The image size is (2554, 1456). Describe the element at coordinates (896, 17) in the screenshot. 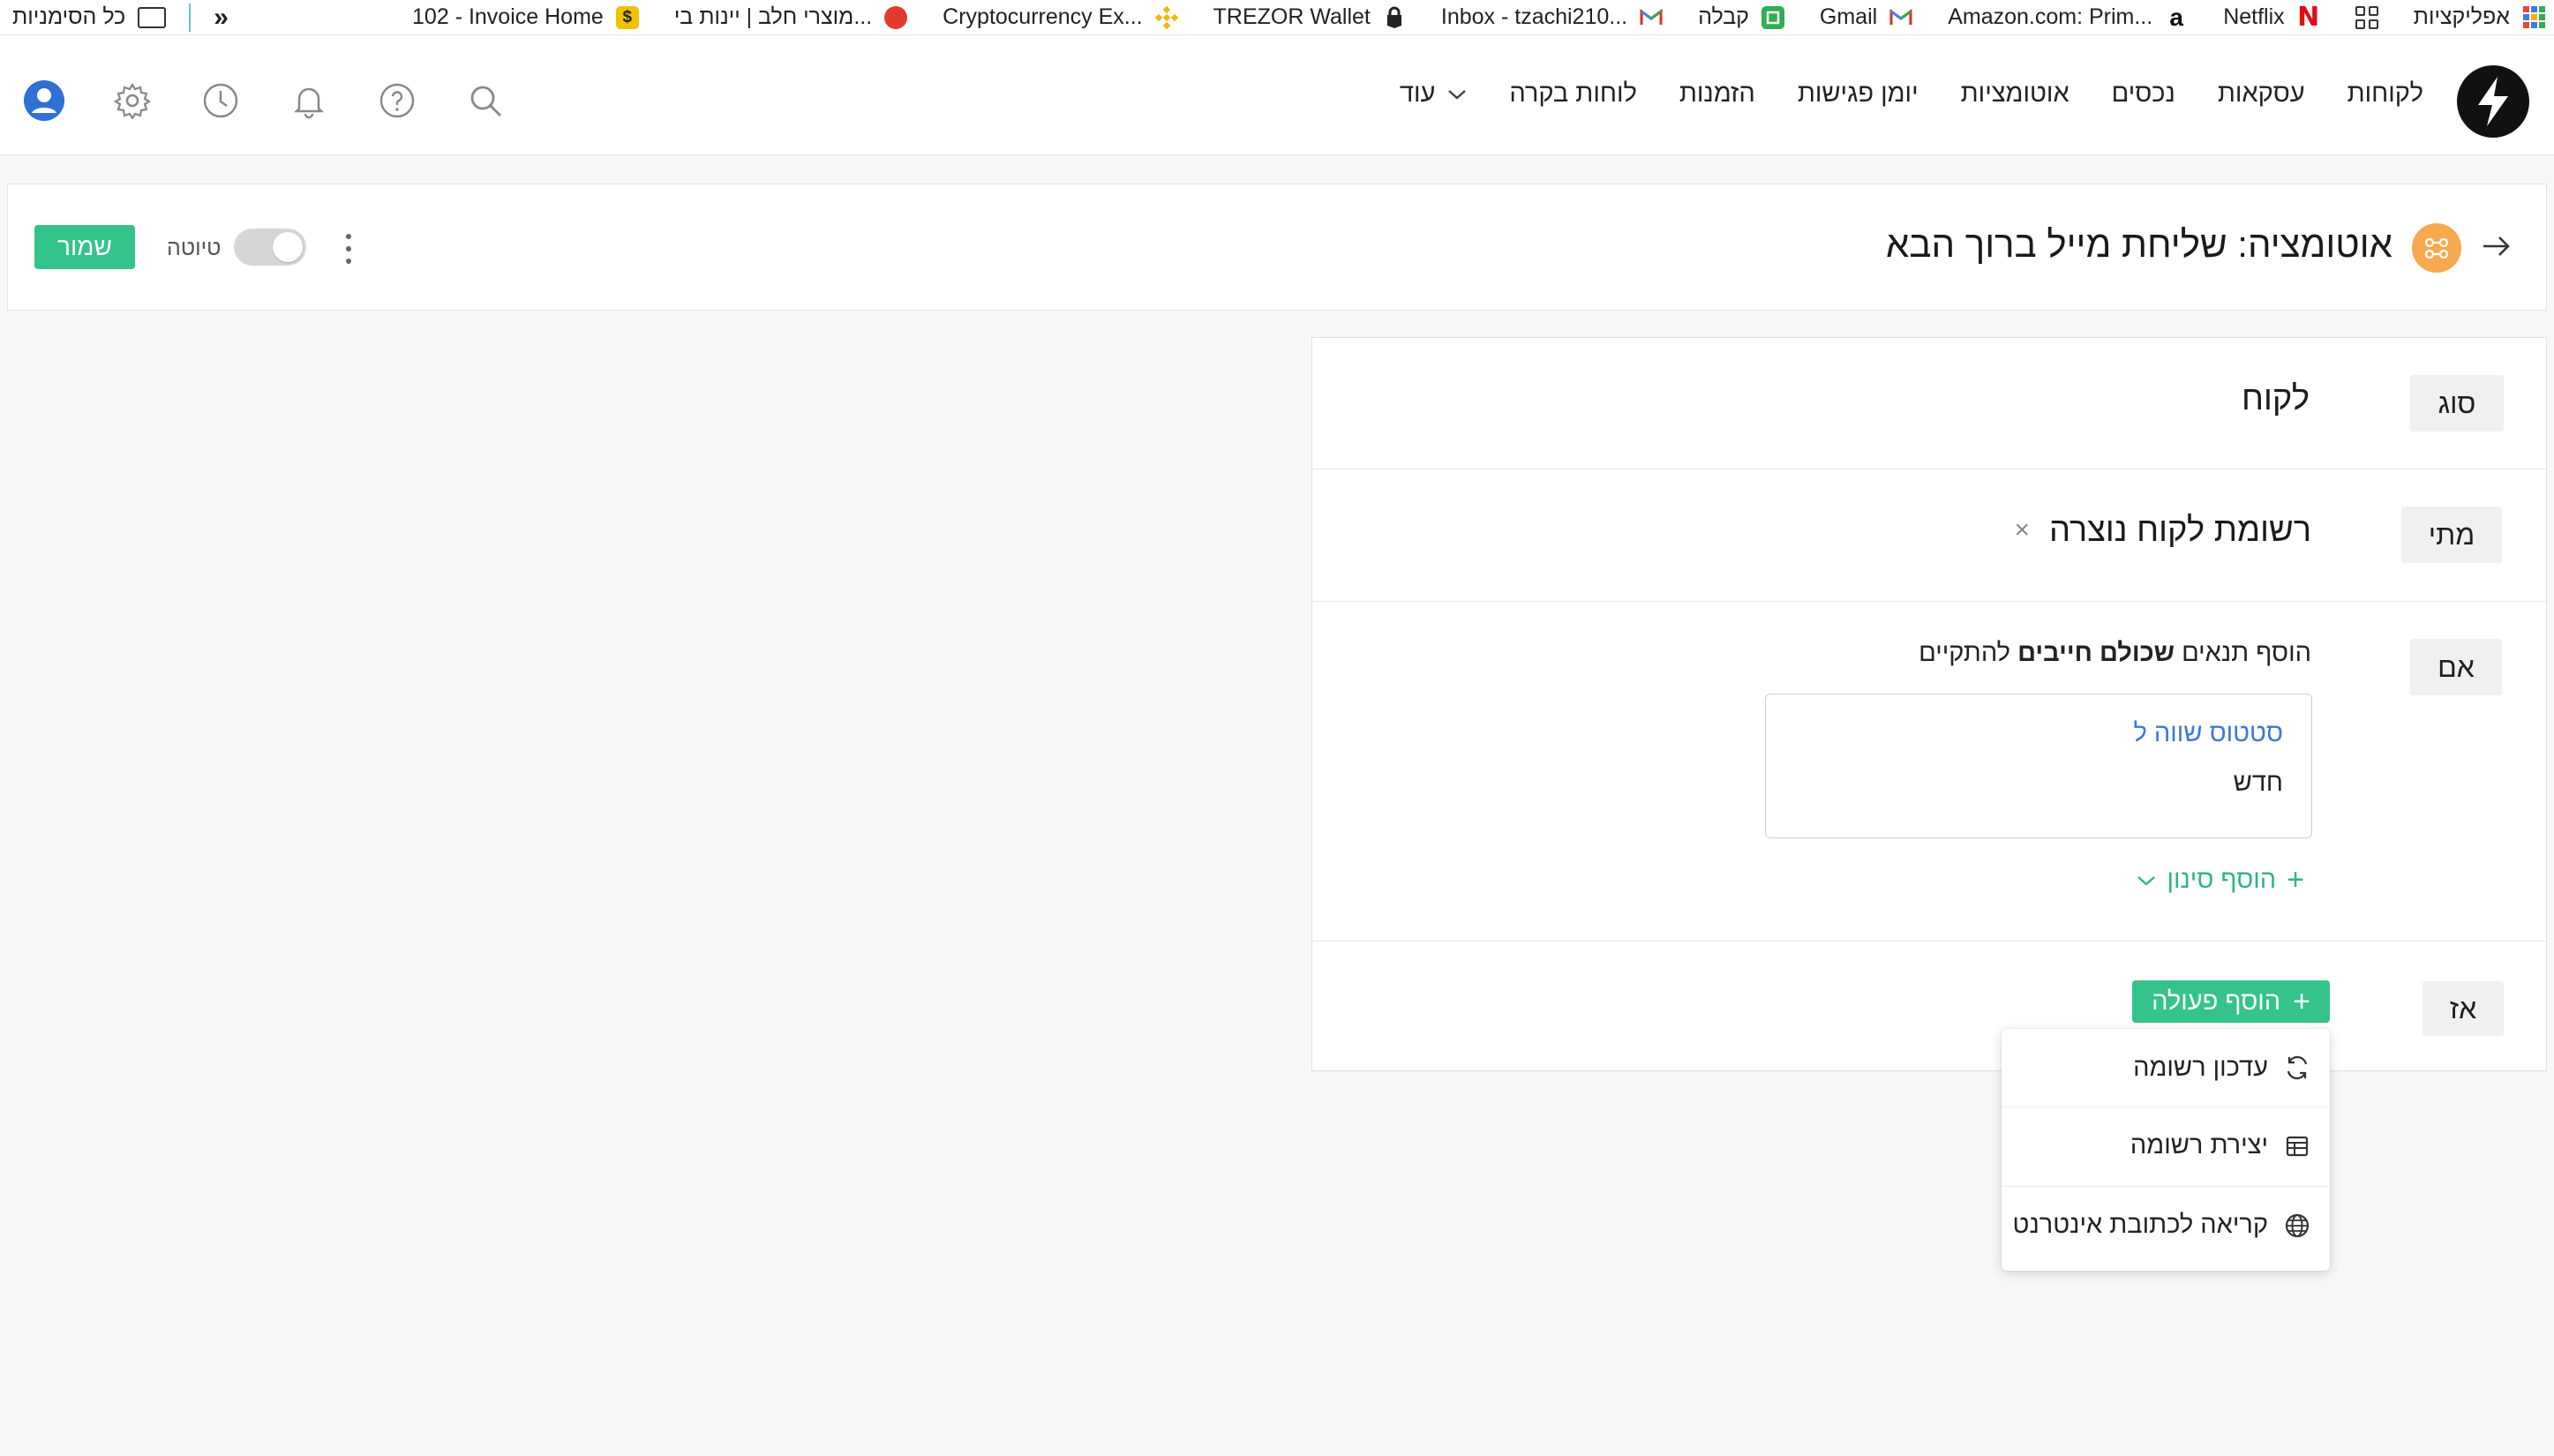

I see `dairy-icon` at that location.